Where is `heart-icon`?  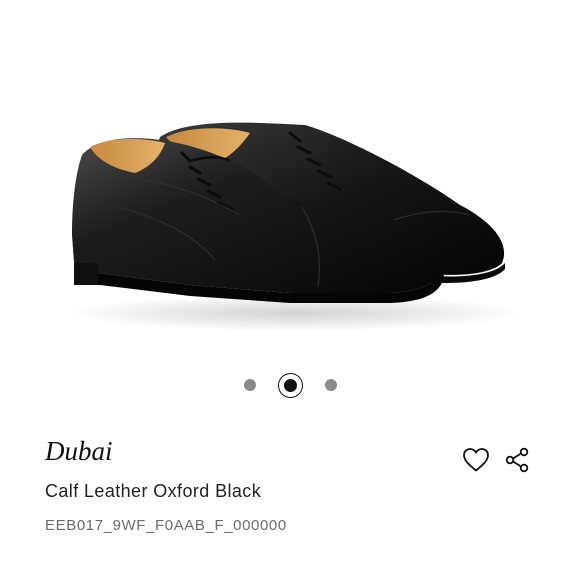 heart-icon is located at coordinates (476, 460).